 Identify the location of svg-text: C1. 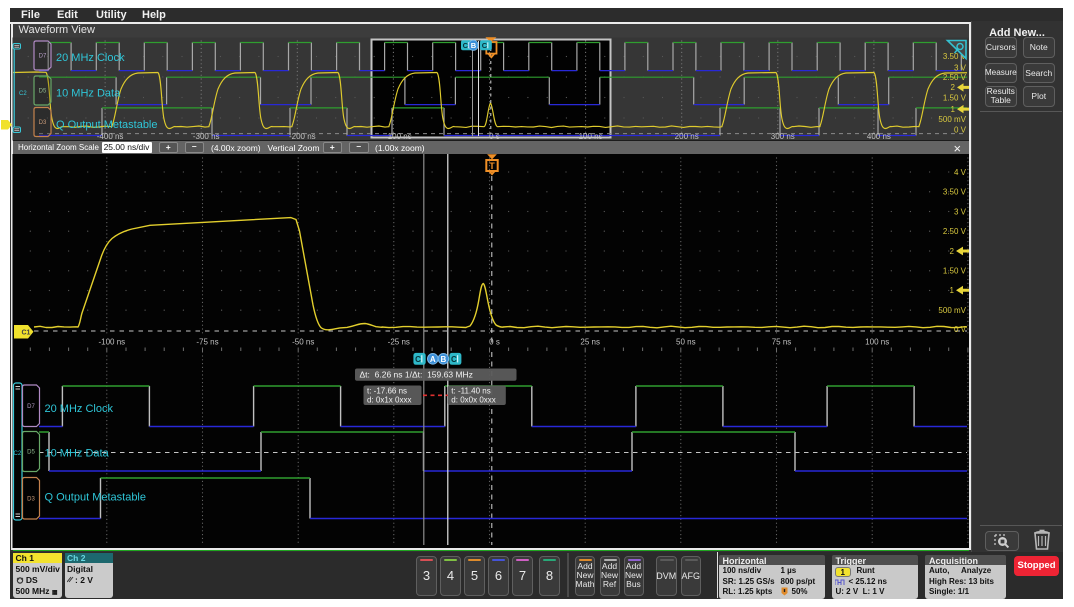
(26, 333).